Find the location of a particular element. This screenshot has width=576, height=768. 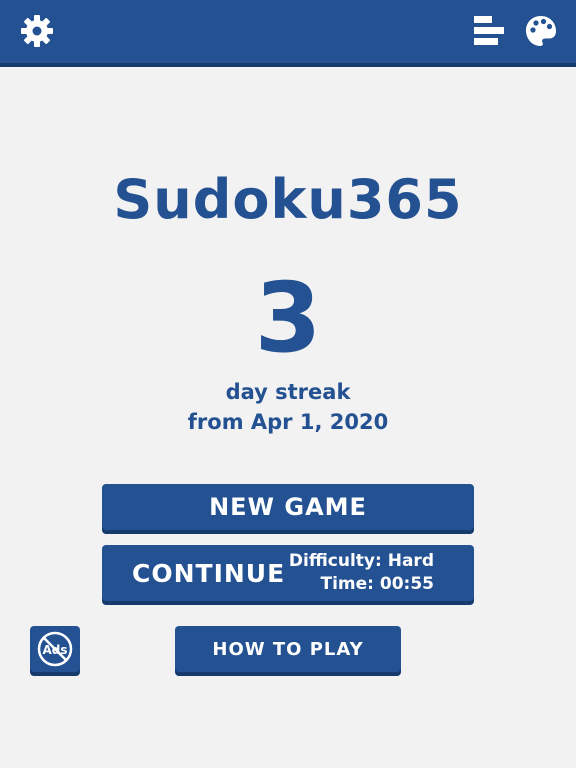

continue-button: CONTINUE Difficulty: Hard Time: 00:55 is located at coordinates (288, 573).